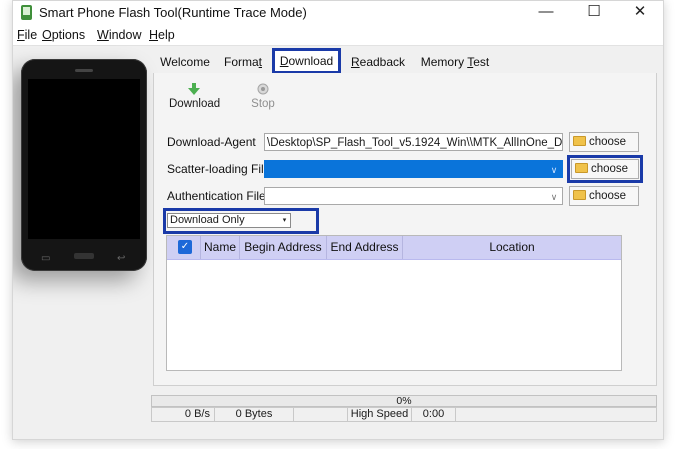  I want to click on column-begin-address: Begin Address, so click(283, 247).